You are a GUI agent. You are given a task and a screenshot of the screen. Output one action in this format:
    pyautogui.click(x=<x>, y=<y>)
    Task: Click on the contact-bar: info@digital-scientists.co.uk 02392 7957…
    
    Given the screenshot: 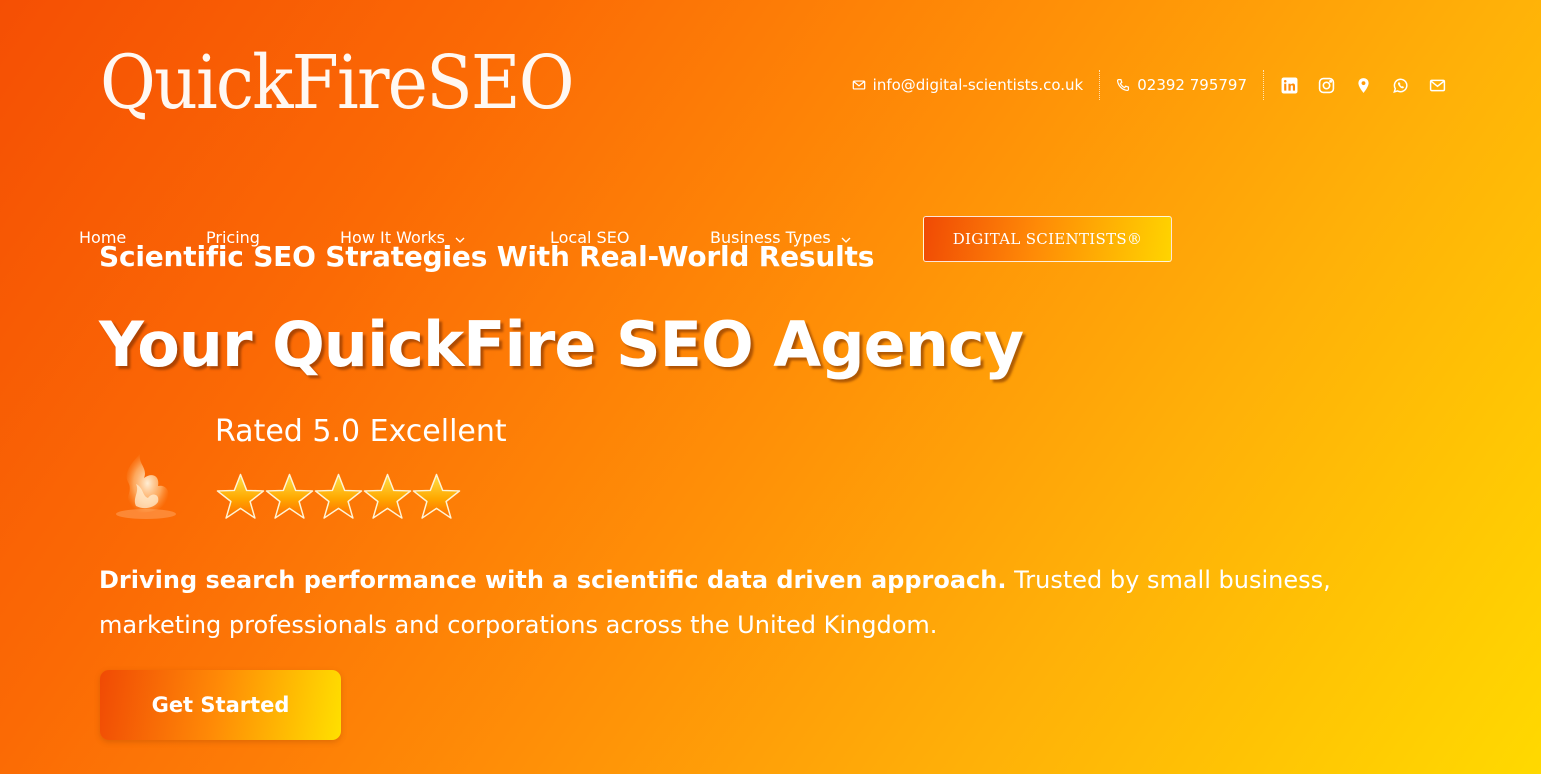 What is the action you would take?
    pyautogui.click(x=1141, y=85)
    